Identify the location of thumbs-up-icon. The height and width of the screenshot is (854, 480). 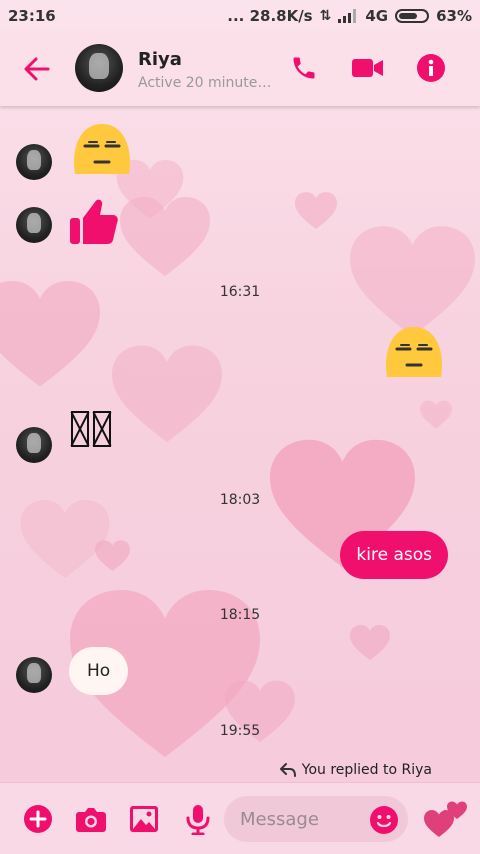
(94, 221).